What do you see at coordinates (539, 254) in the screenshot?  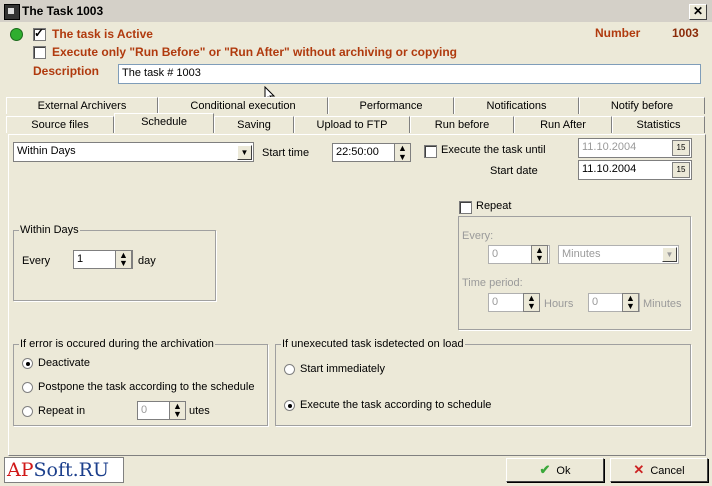 I see `repeat-every-spinner: ▲ ▼` at bounding box center [539, 254].